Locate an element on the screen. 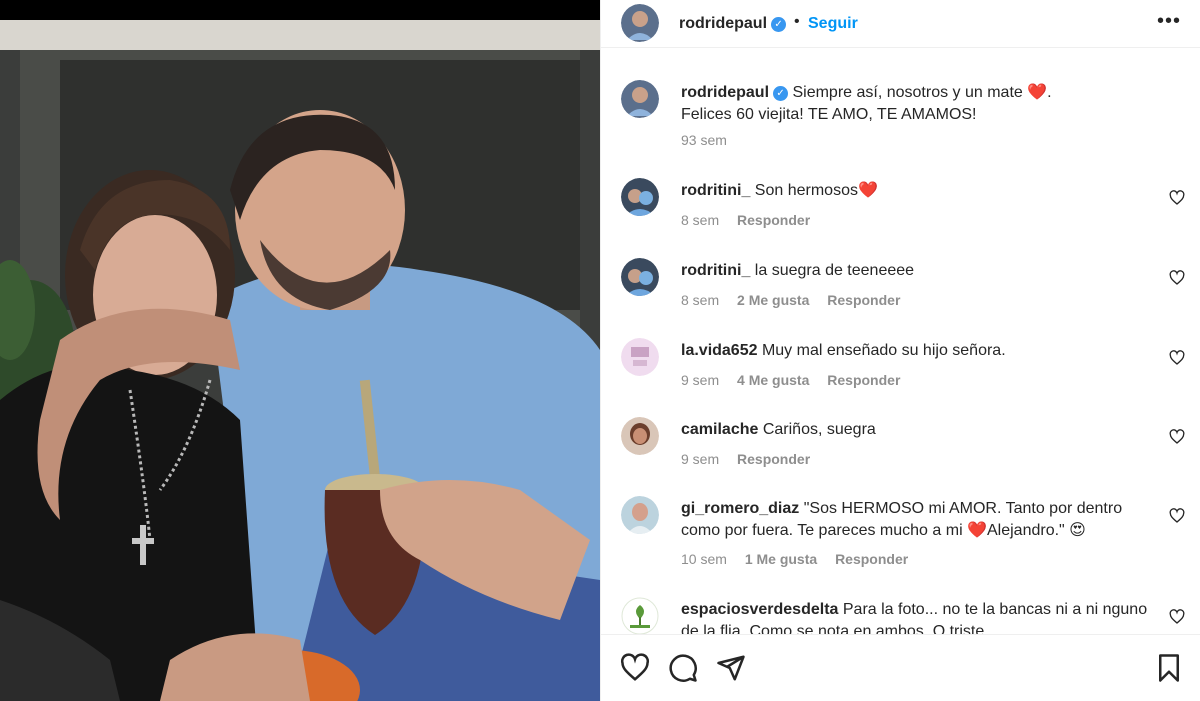 Image resolution: width=1200 pixels, height=701 pixels. comment-meta: 8 sem Responder is located at coordinates (752, 220).